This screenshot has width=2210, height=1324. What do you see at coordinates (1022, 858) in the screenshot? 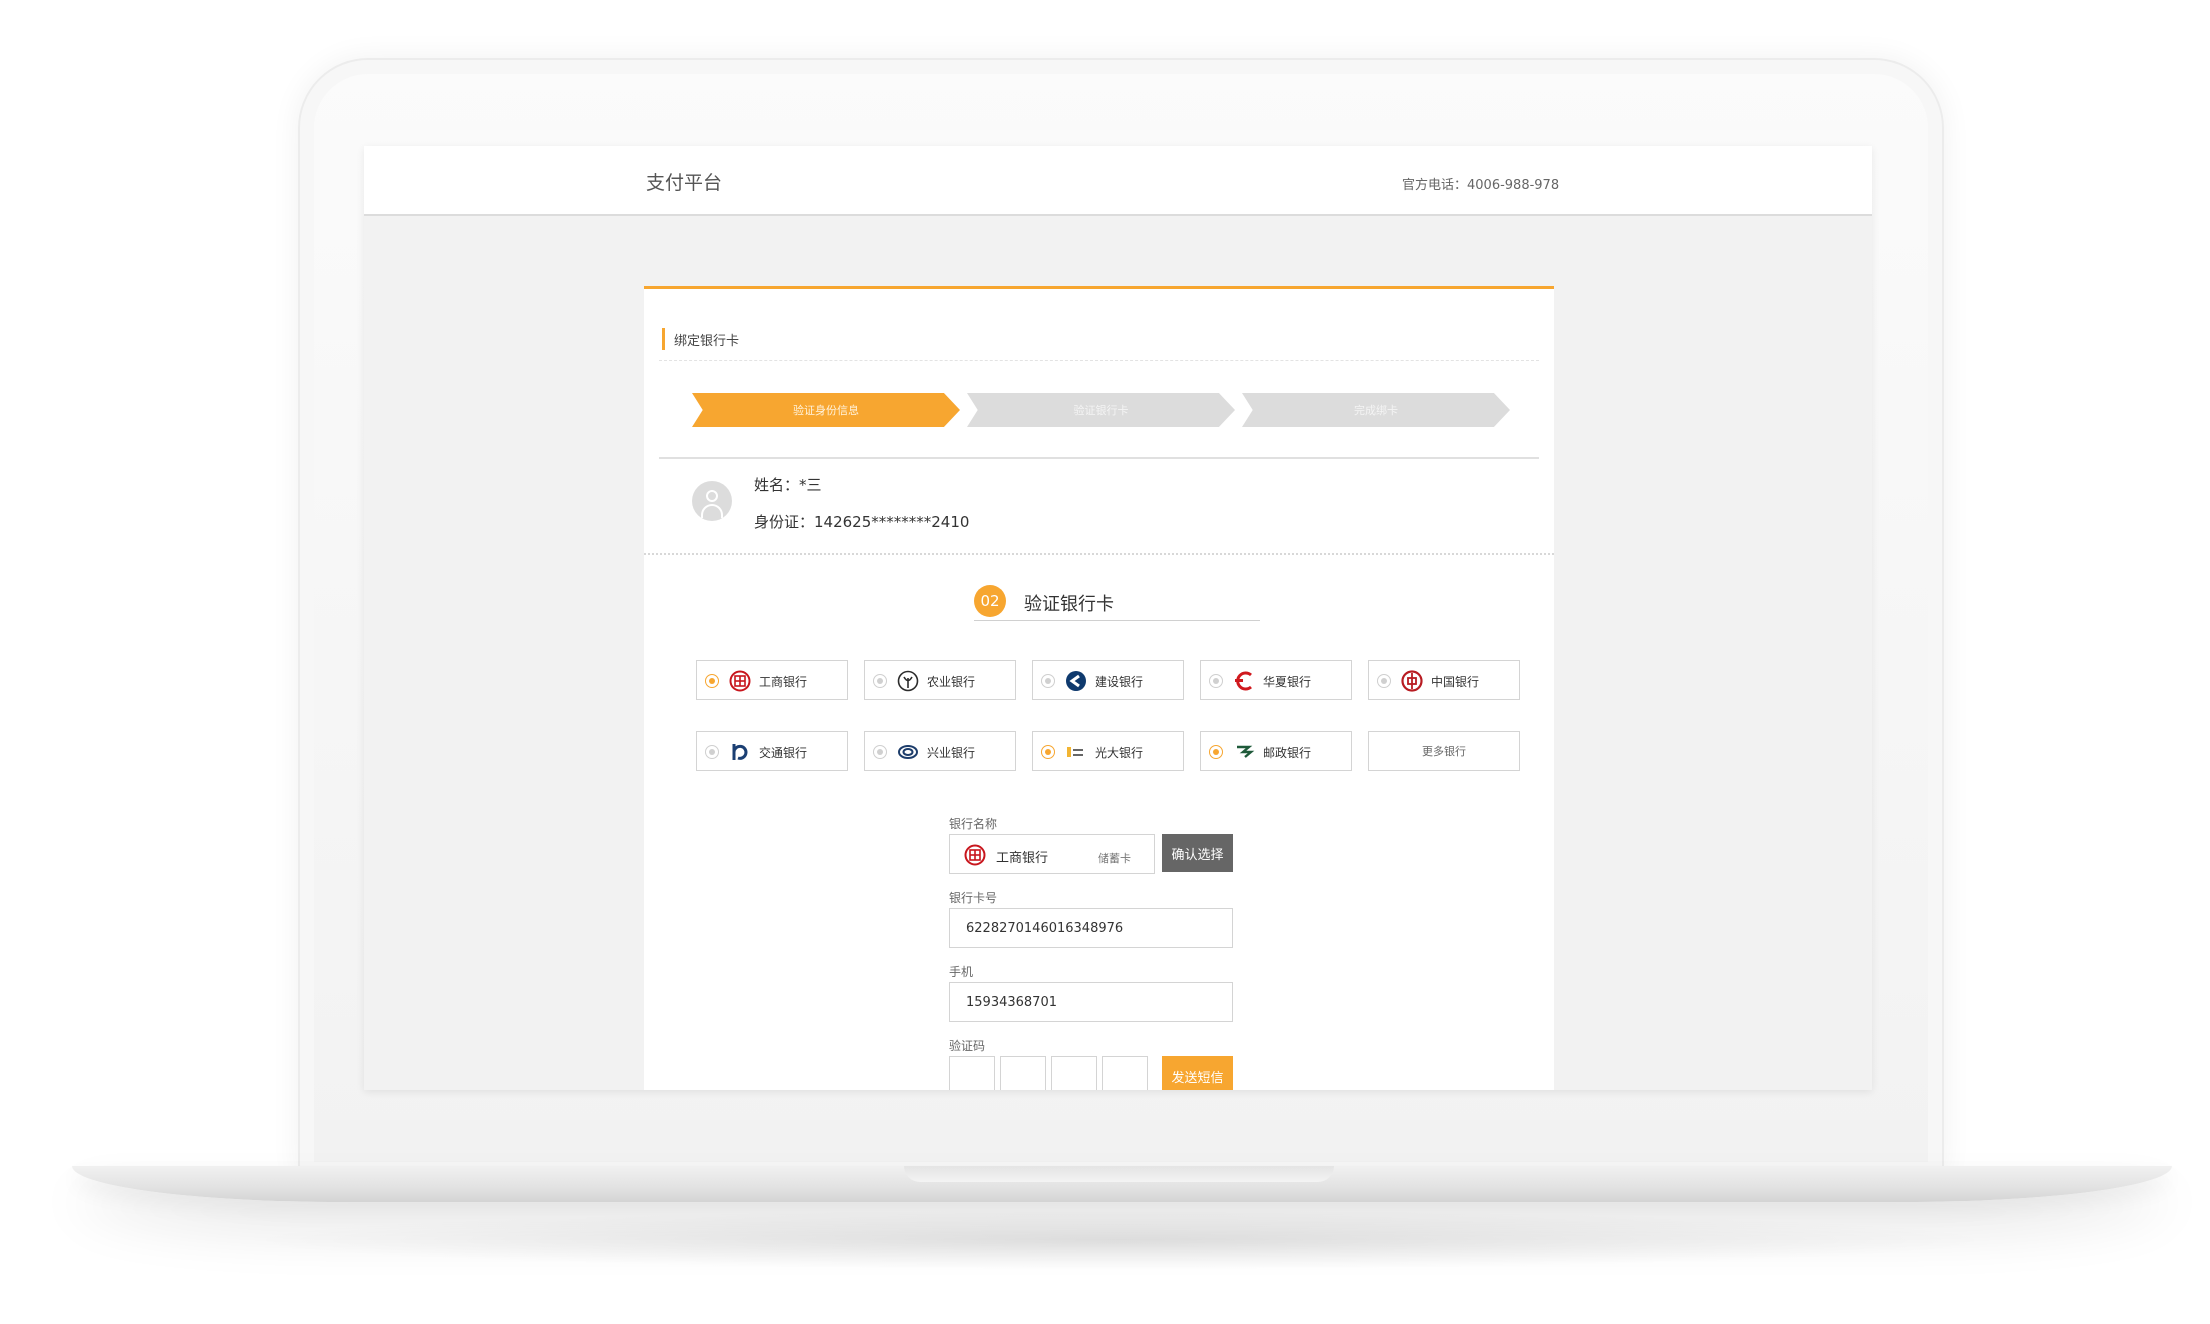
I see `selected-bank-name: 工商银行` at bounding box center [1022, 858].